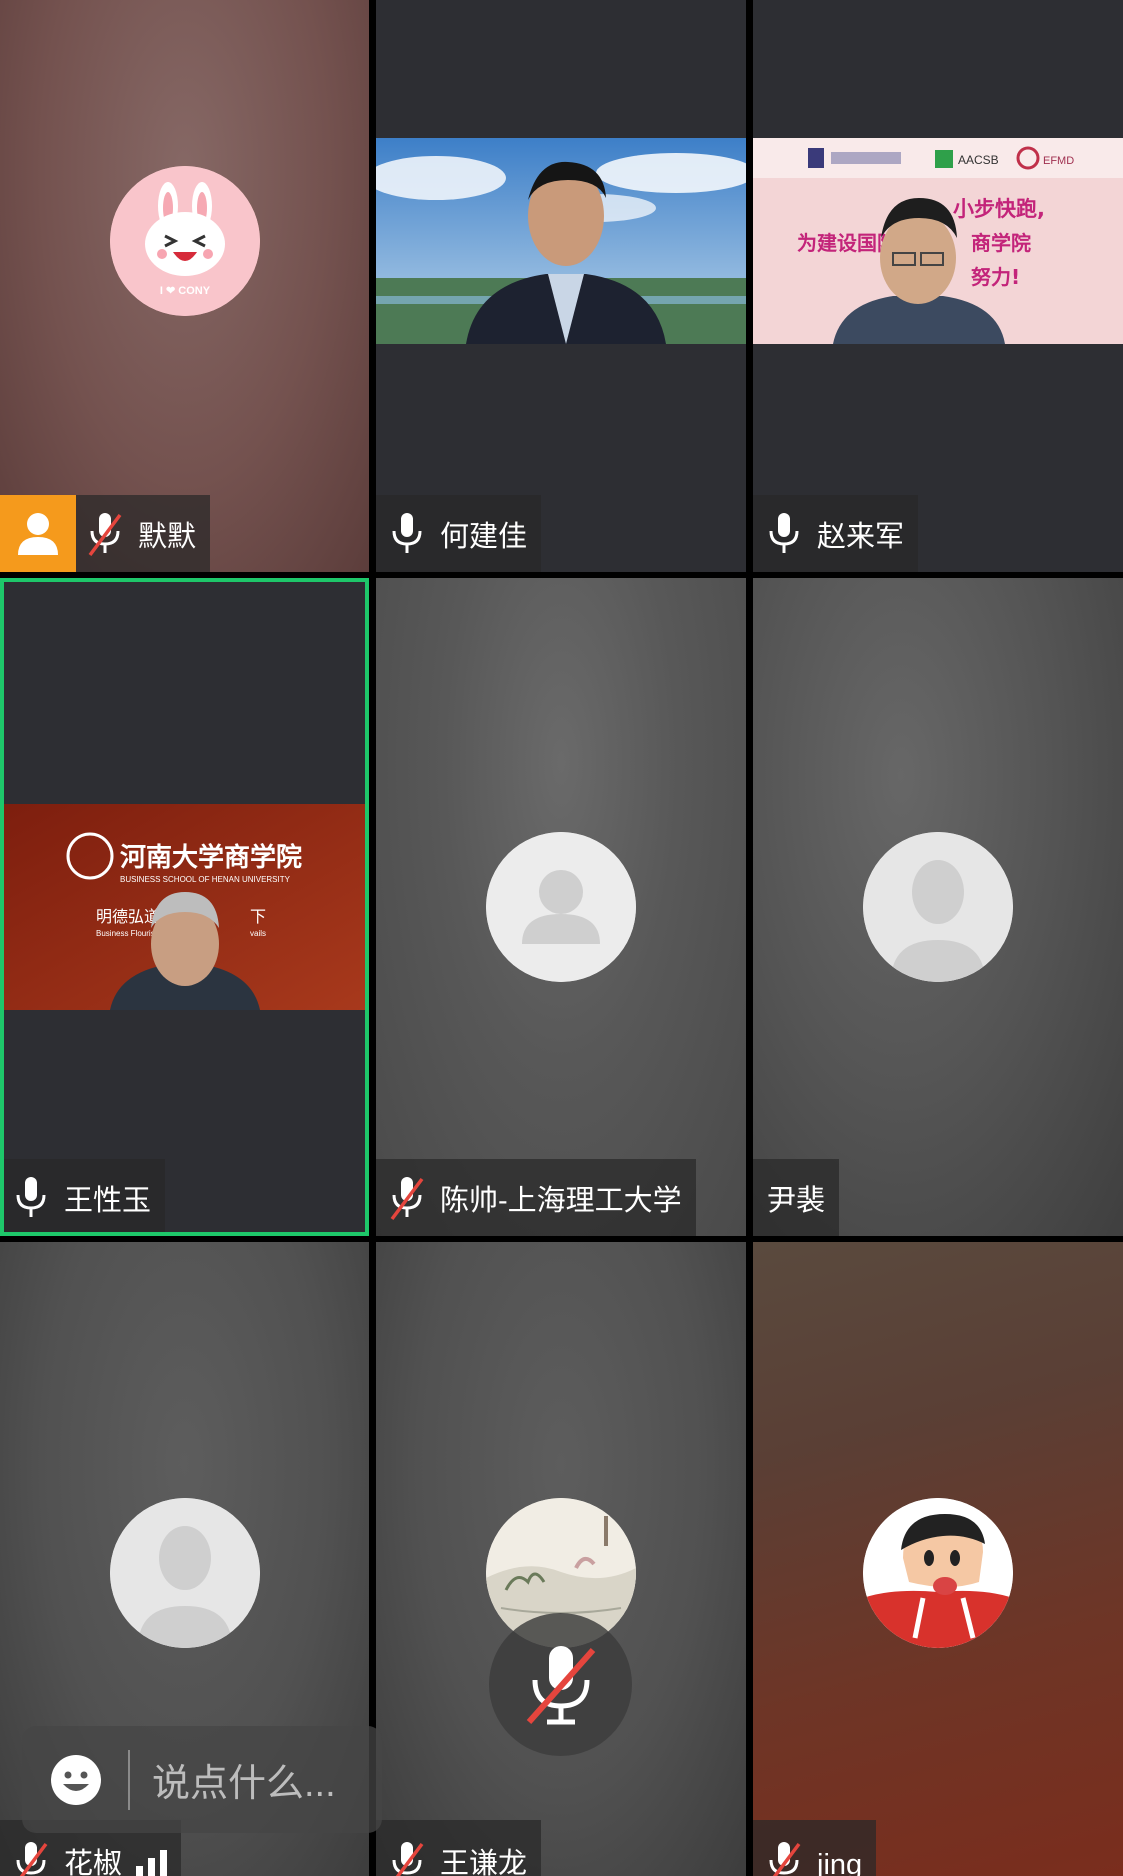 This screenshot has width=1123, height=1876. I want to click on henan-subtitle: BUSINESS SCHOOL OF HENAN UNIVERSITY, so click(205, 879).